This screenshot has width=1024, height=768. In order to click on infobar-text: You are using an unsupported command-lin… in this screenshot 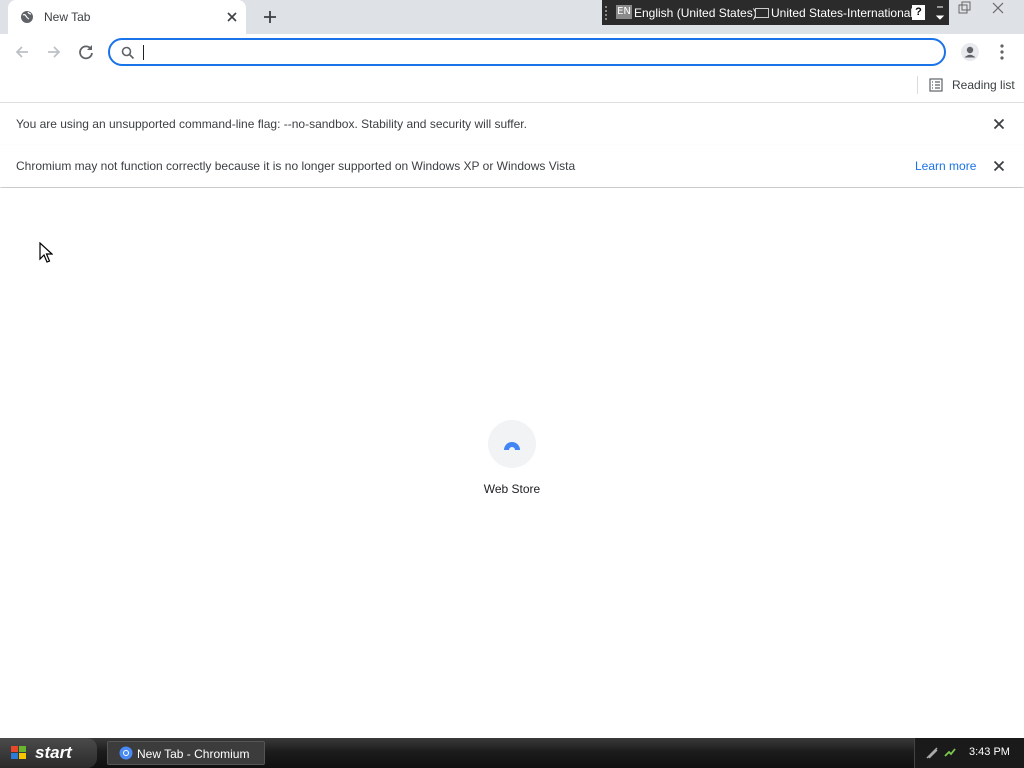, I will do `click(271, 124)`.